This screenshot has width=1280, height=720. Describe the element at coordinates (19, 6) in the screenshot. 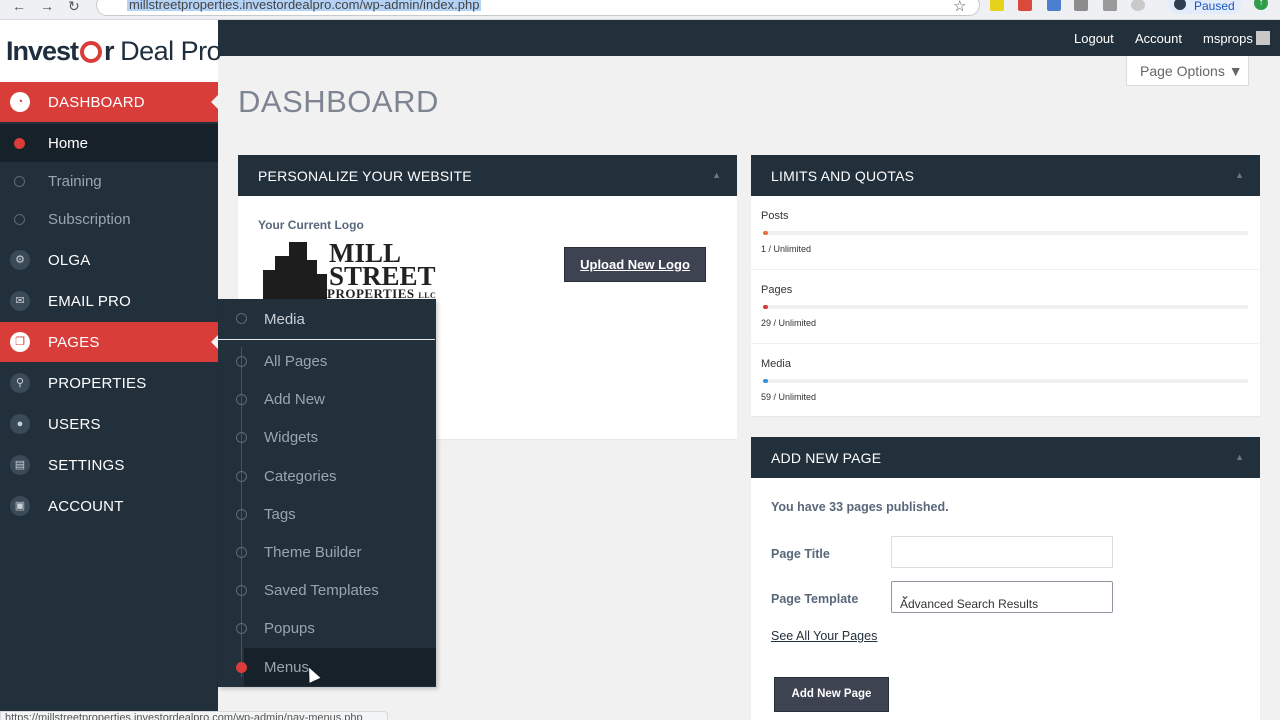

I see `back-icon: ←` at that location.